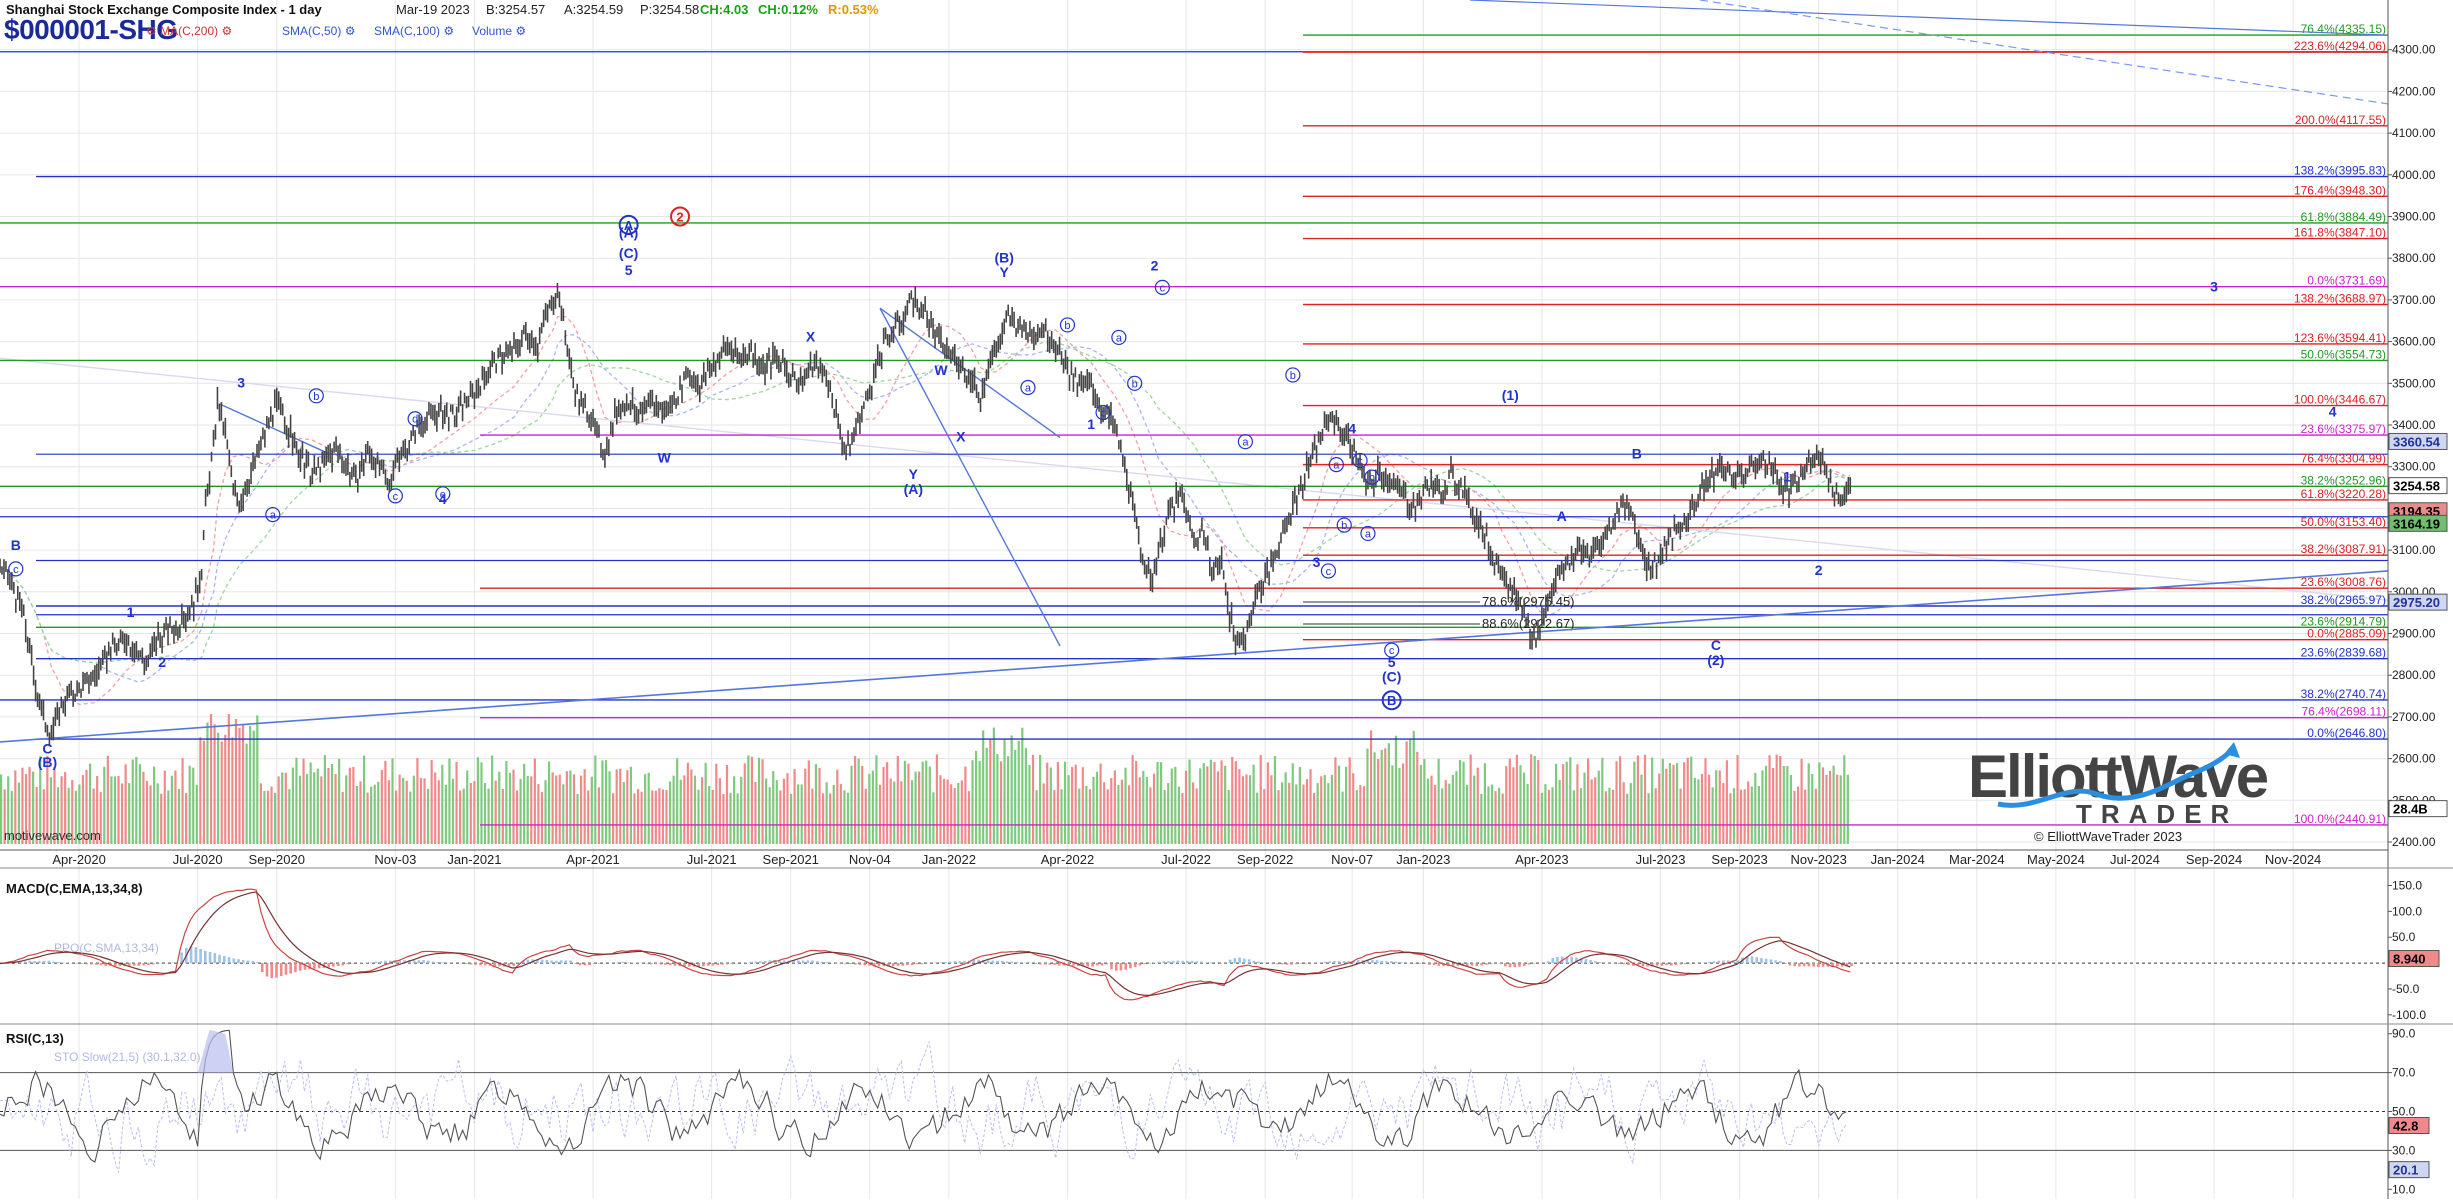  What do you see at coordinates (189, 31) in the screenshot?
I see `indicator-ma200: ⚙ MA(C,200) ⚙` at bounding box center [189, 31].